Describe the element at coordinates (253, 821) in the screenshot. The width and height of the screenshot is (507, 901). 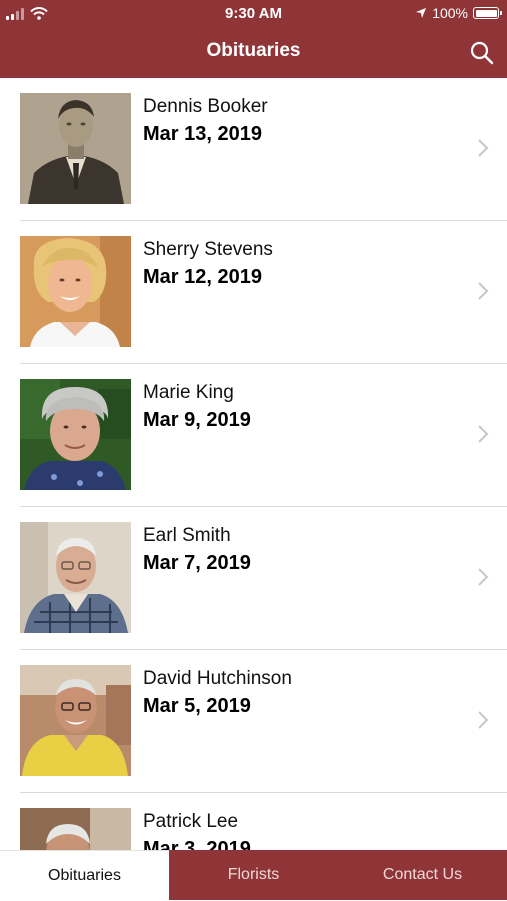
I see `list-item: Patrick Lee Mar 3, 2019` at that location.